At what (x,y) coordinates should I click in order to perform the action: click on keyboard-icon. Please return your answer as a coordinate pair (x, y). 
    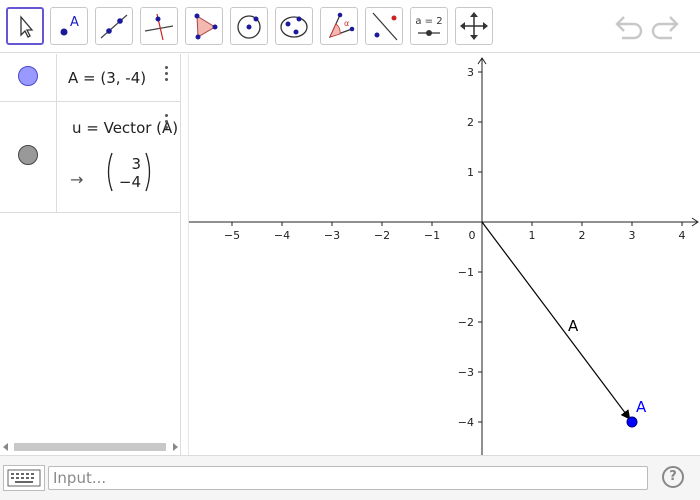
    Looking at the image, I should click on (24, 478).